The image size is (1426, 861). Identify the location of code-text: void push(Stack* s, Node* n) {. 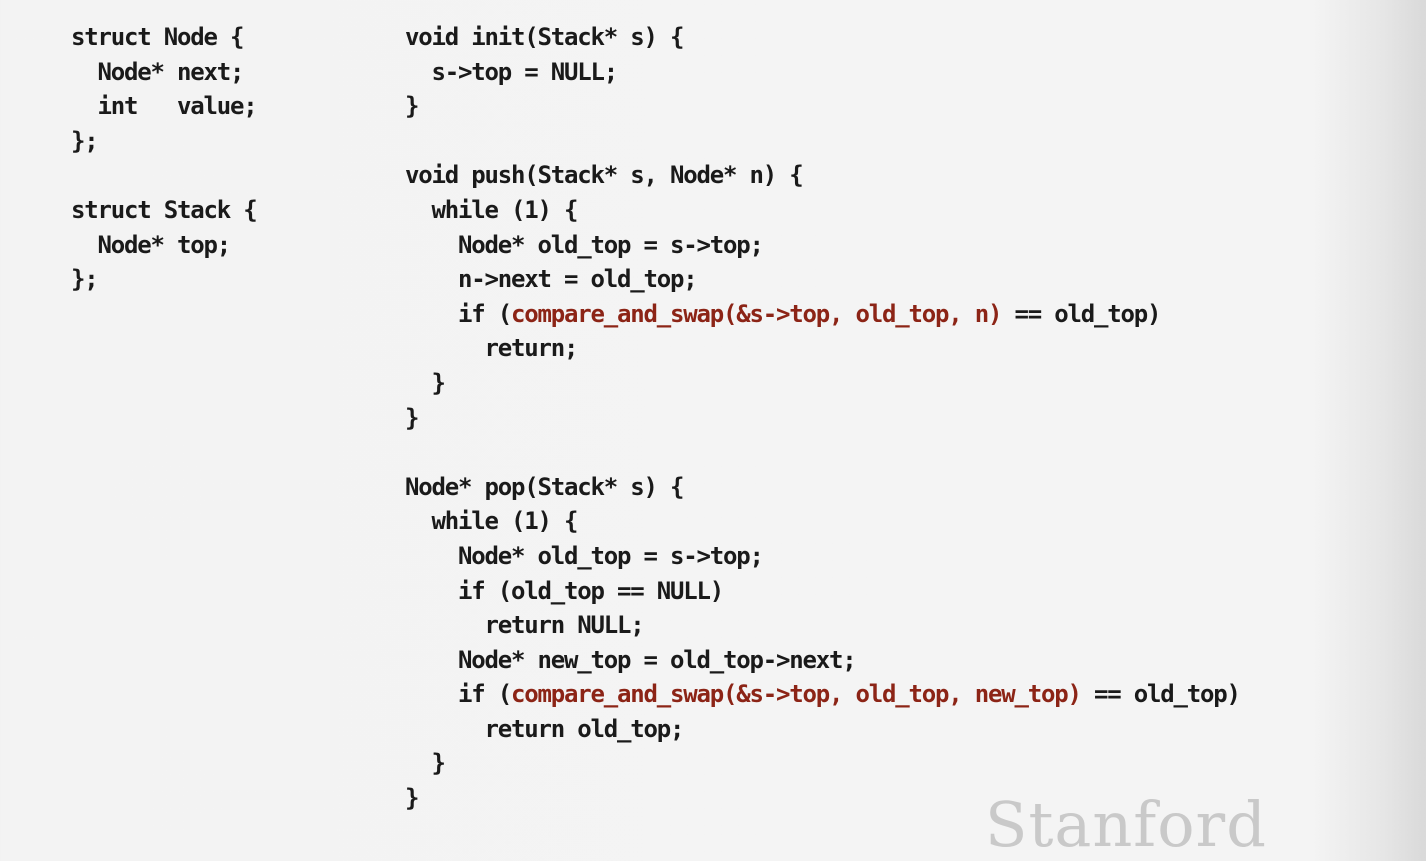
(604, 175).